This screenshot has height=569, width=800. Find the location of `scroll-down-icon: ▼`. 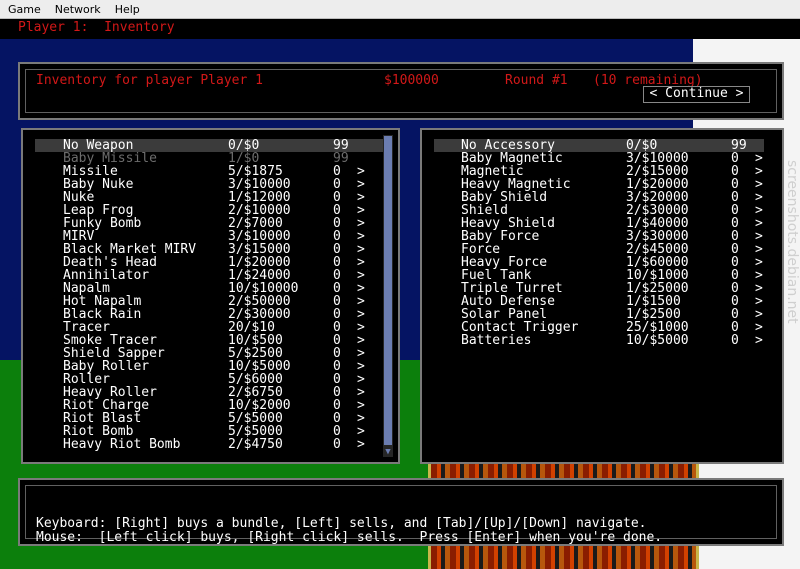

scroll-down-icon: ▼ is located at coordinates (388, 452).